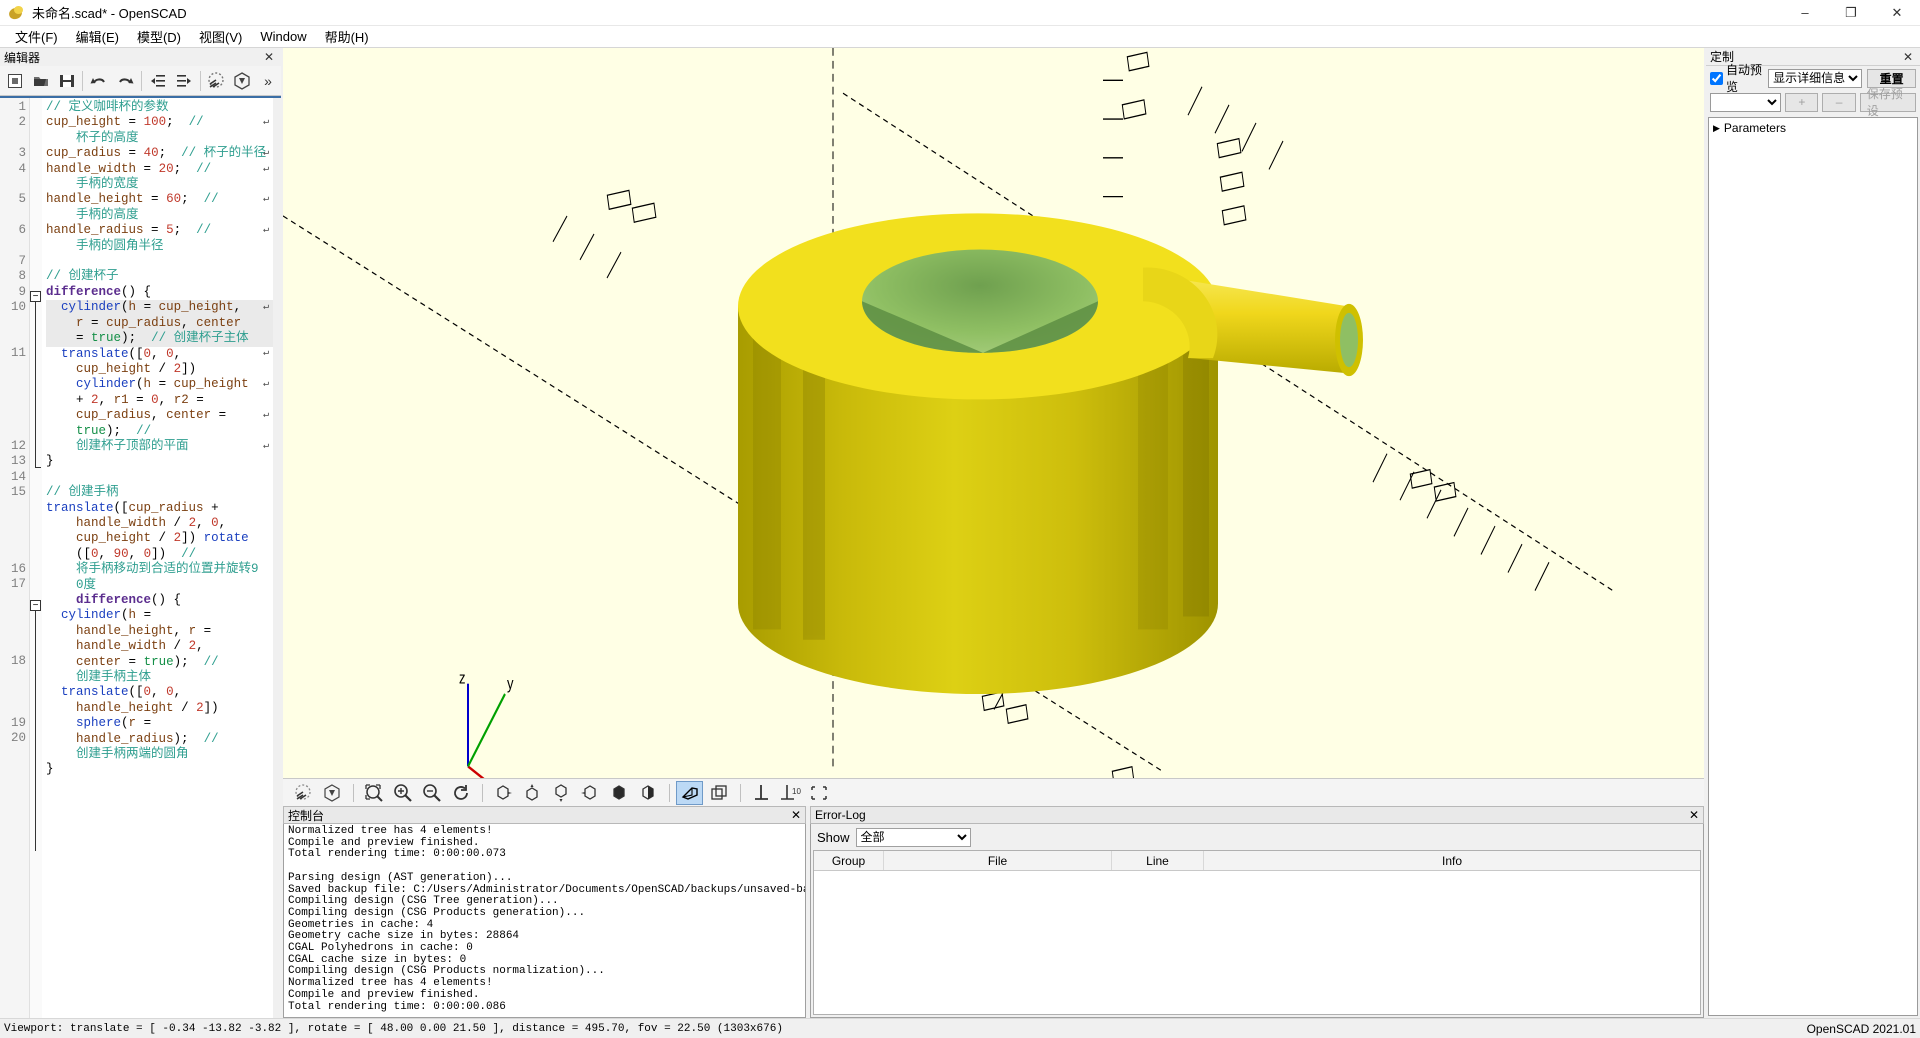  Describe the element at coordinates (22, 57) in the screenshot. I see `editor-dock-label: 编辑器` at that location.